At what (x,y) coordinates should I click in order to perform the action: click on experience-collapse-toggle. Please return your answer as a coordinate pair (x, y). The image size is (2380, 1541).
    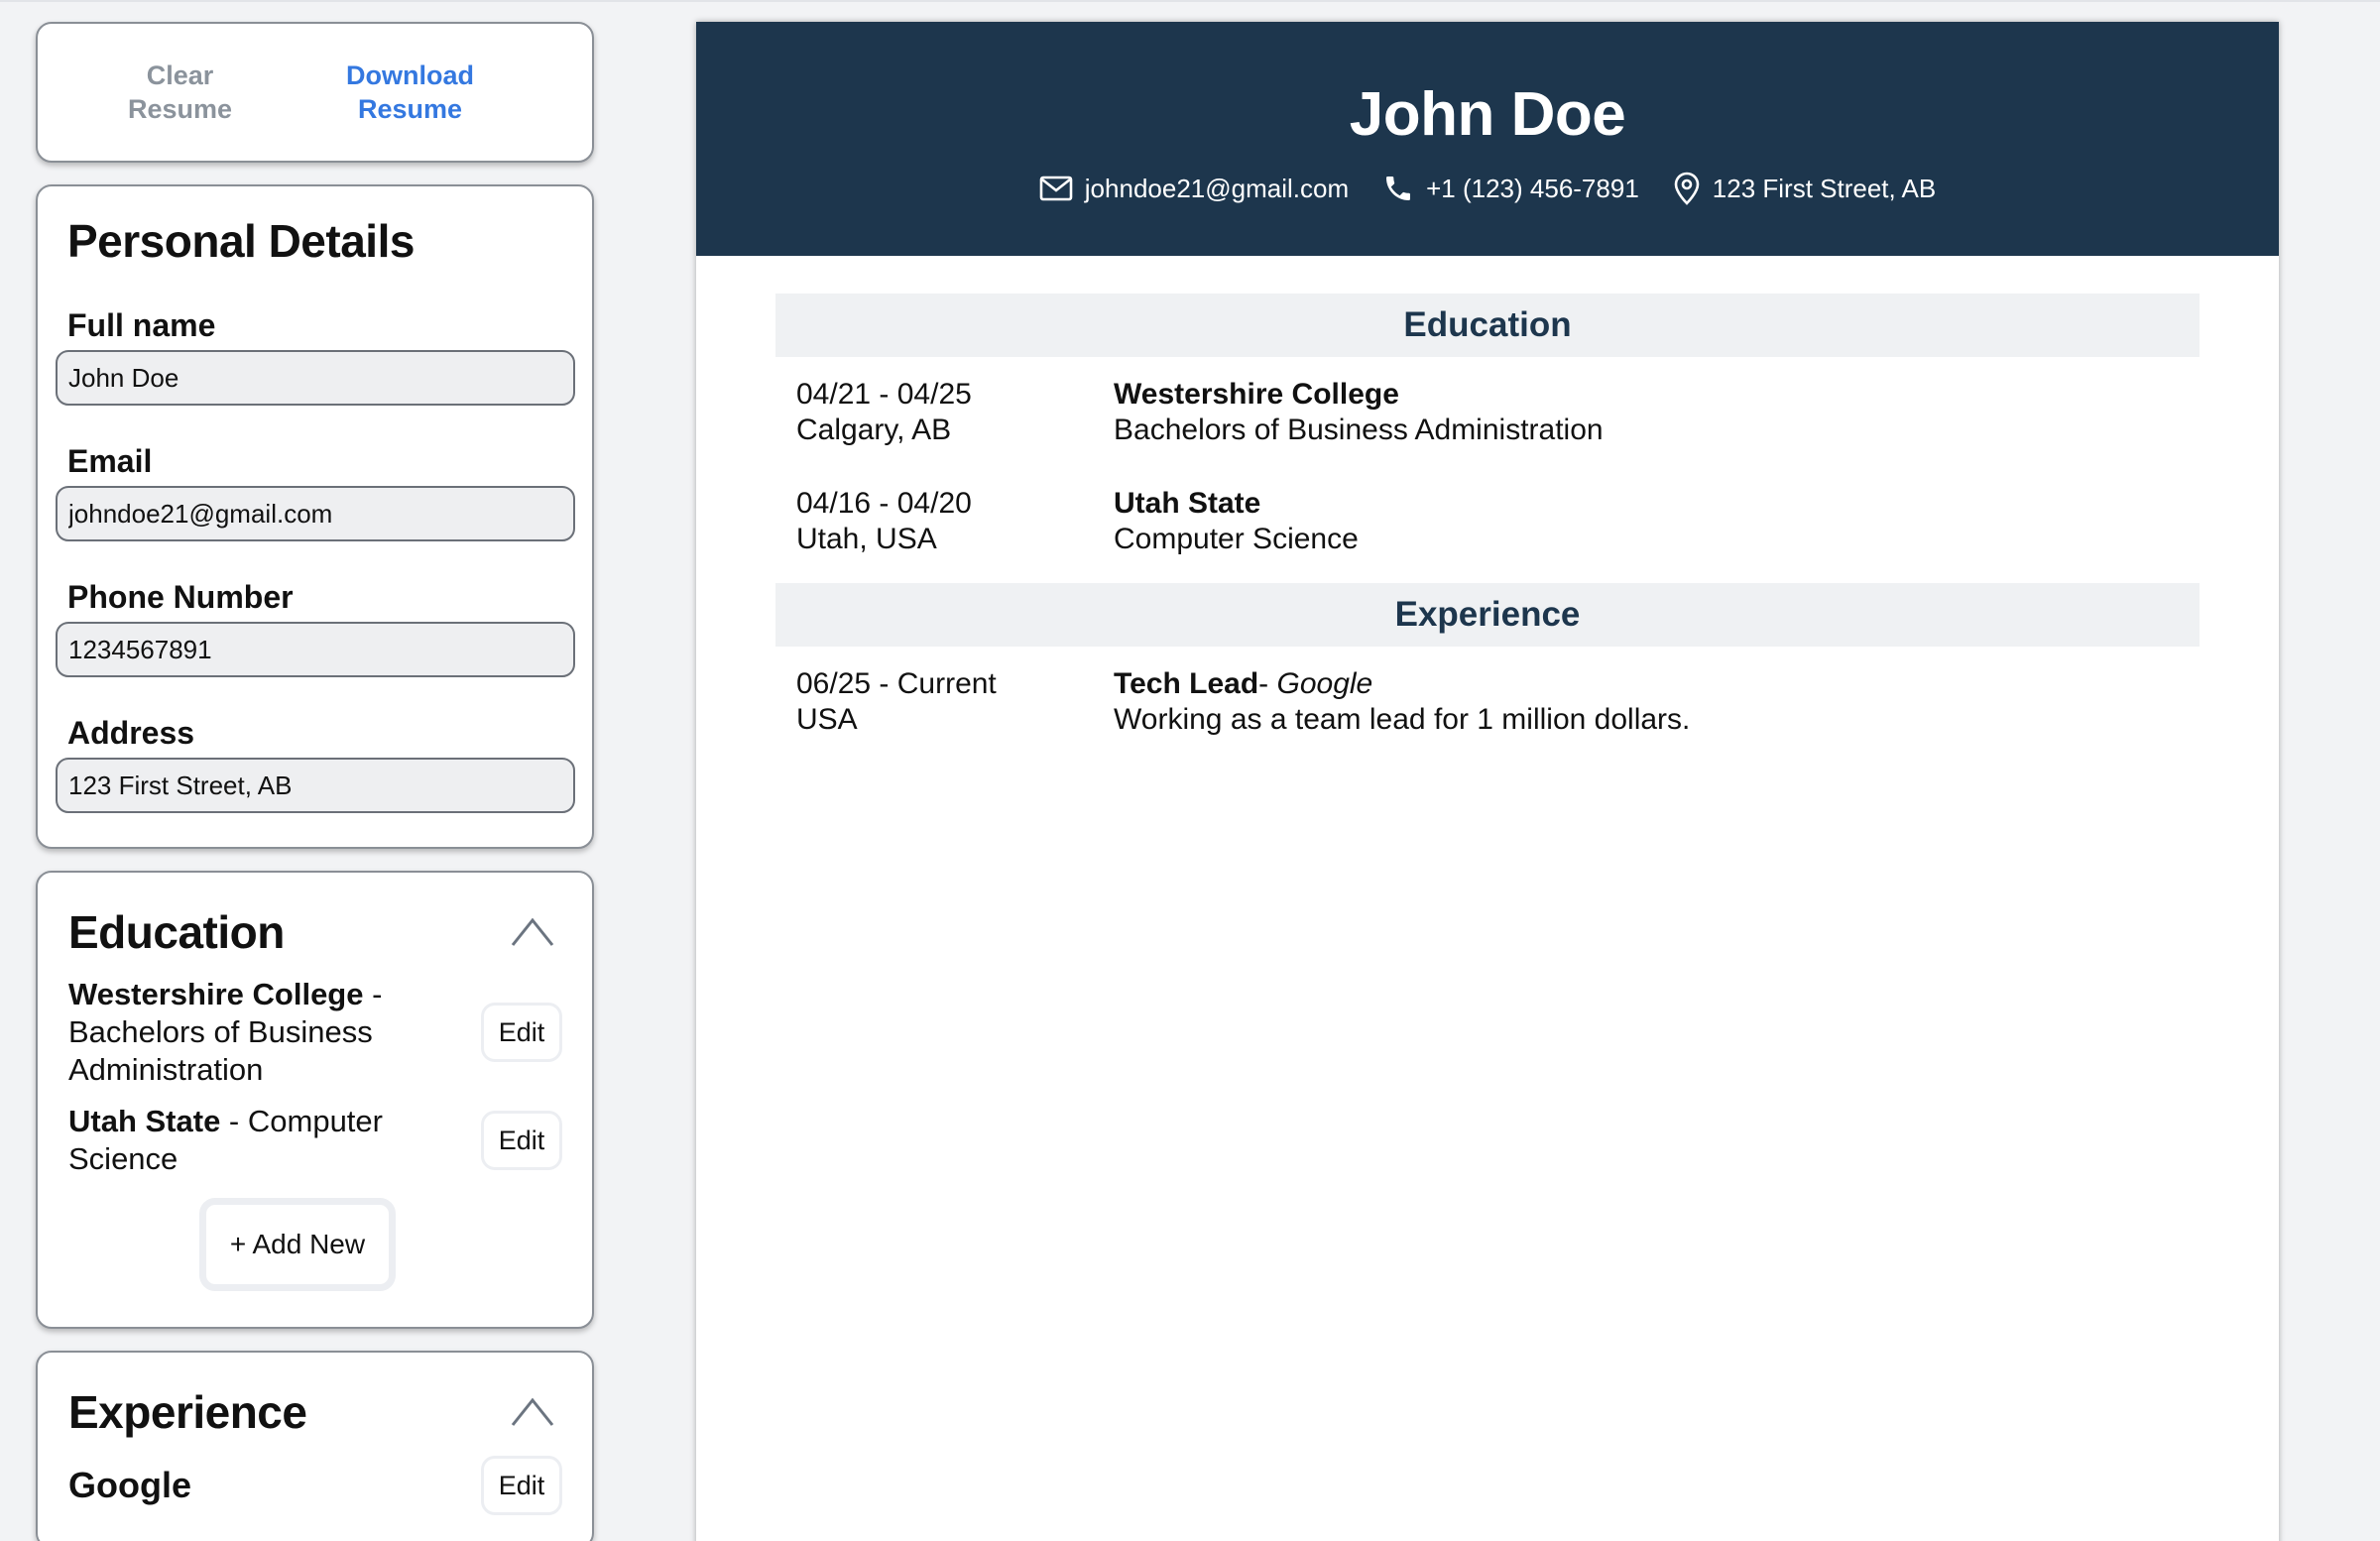
    Looking at the image, I should click on (532, 1412).